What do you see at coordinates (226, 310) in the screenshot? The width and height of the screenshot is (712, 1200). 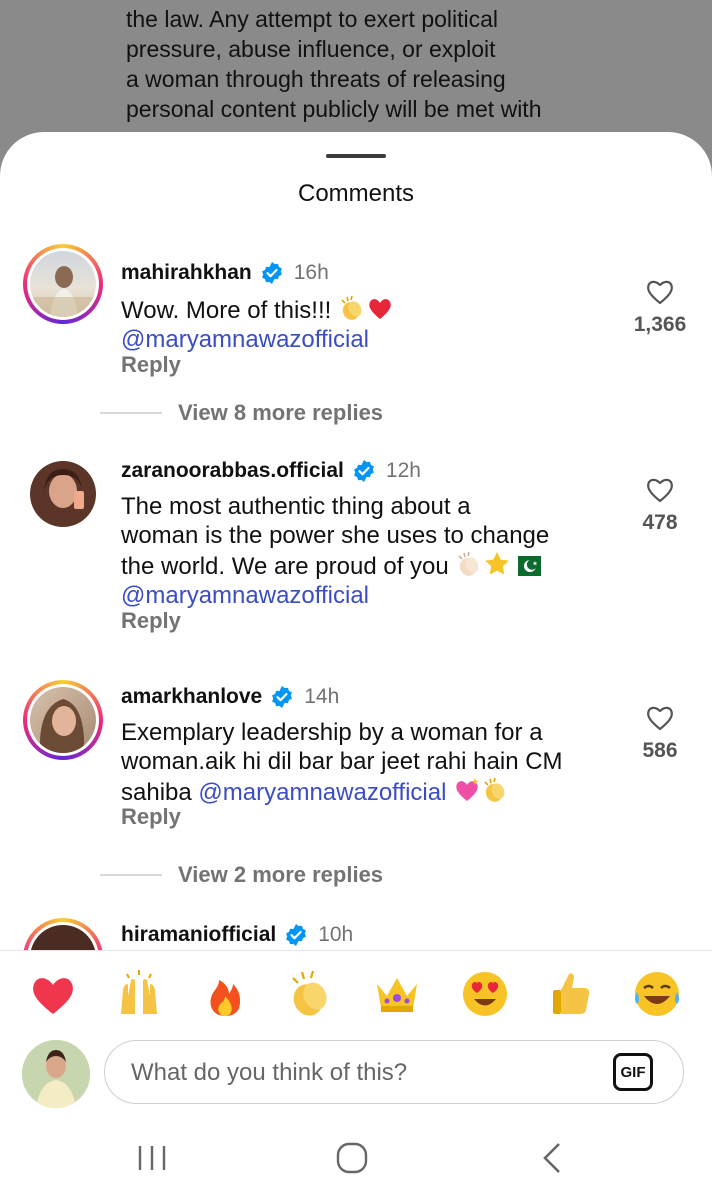 I see `comment-line: Wow. More of this!!!` at bounding box center [226, 310].